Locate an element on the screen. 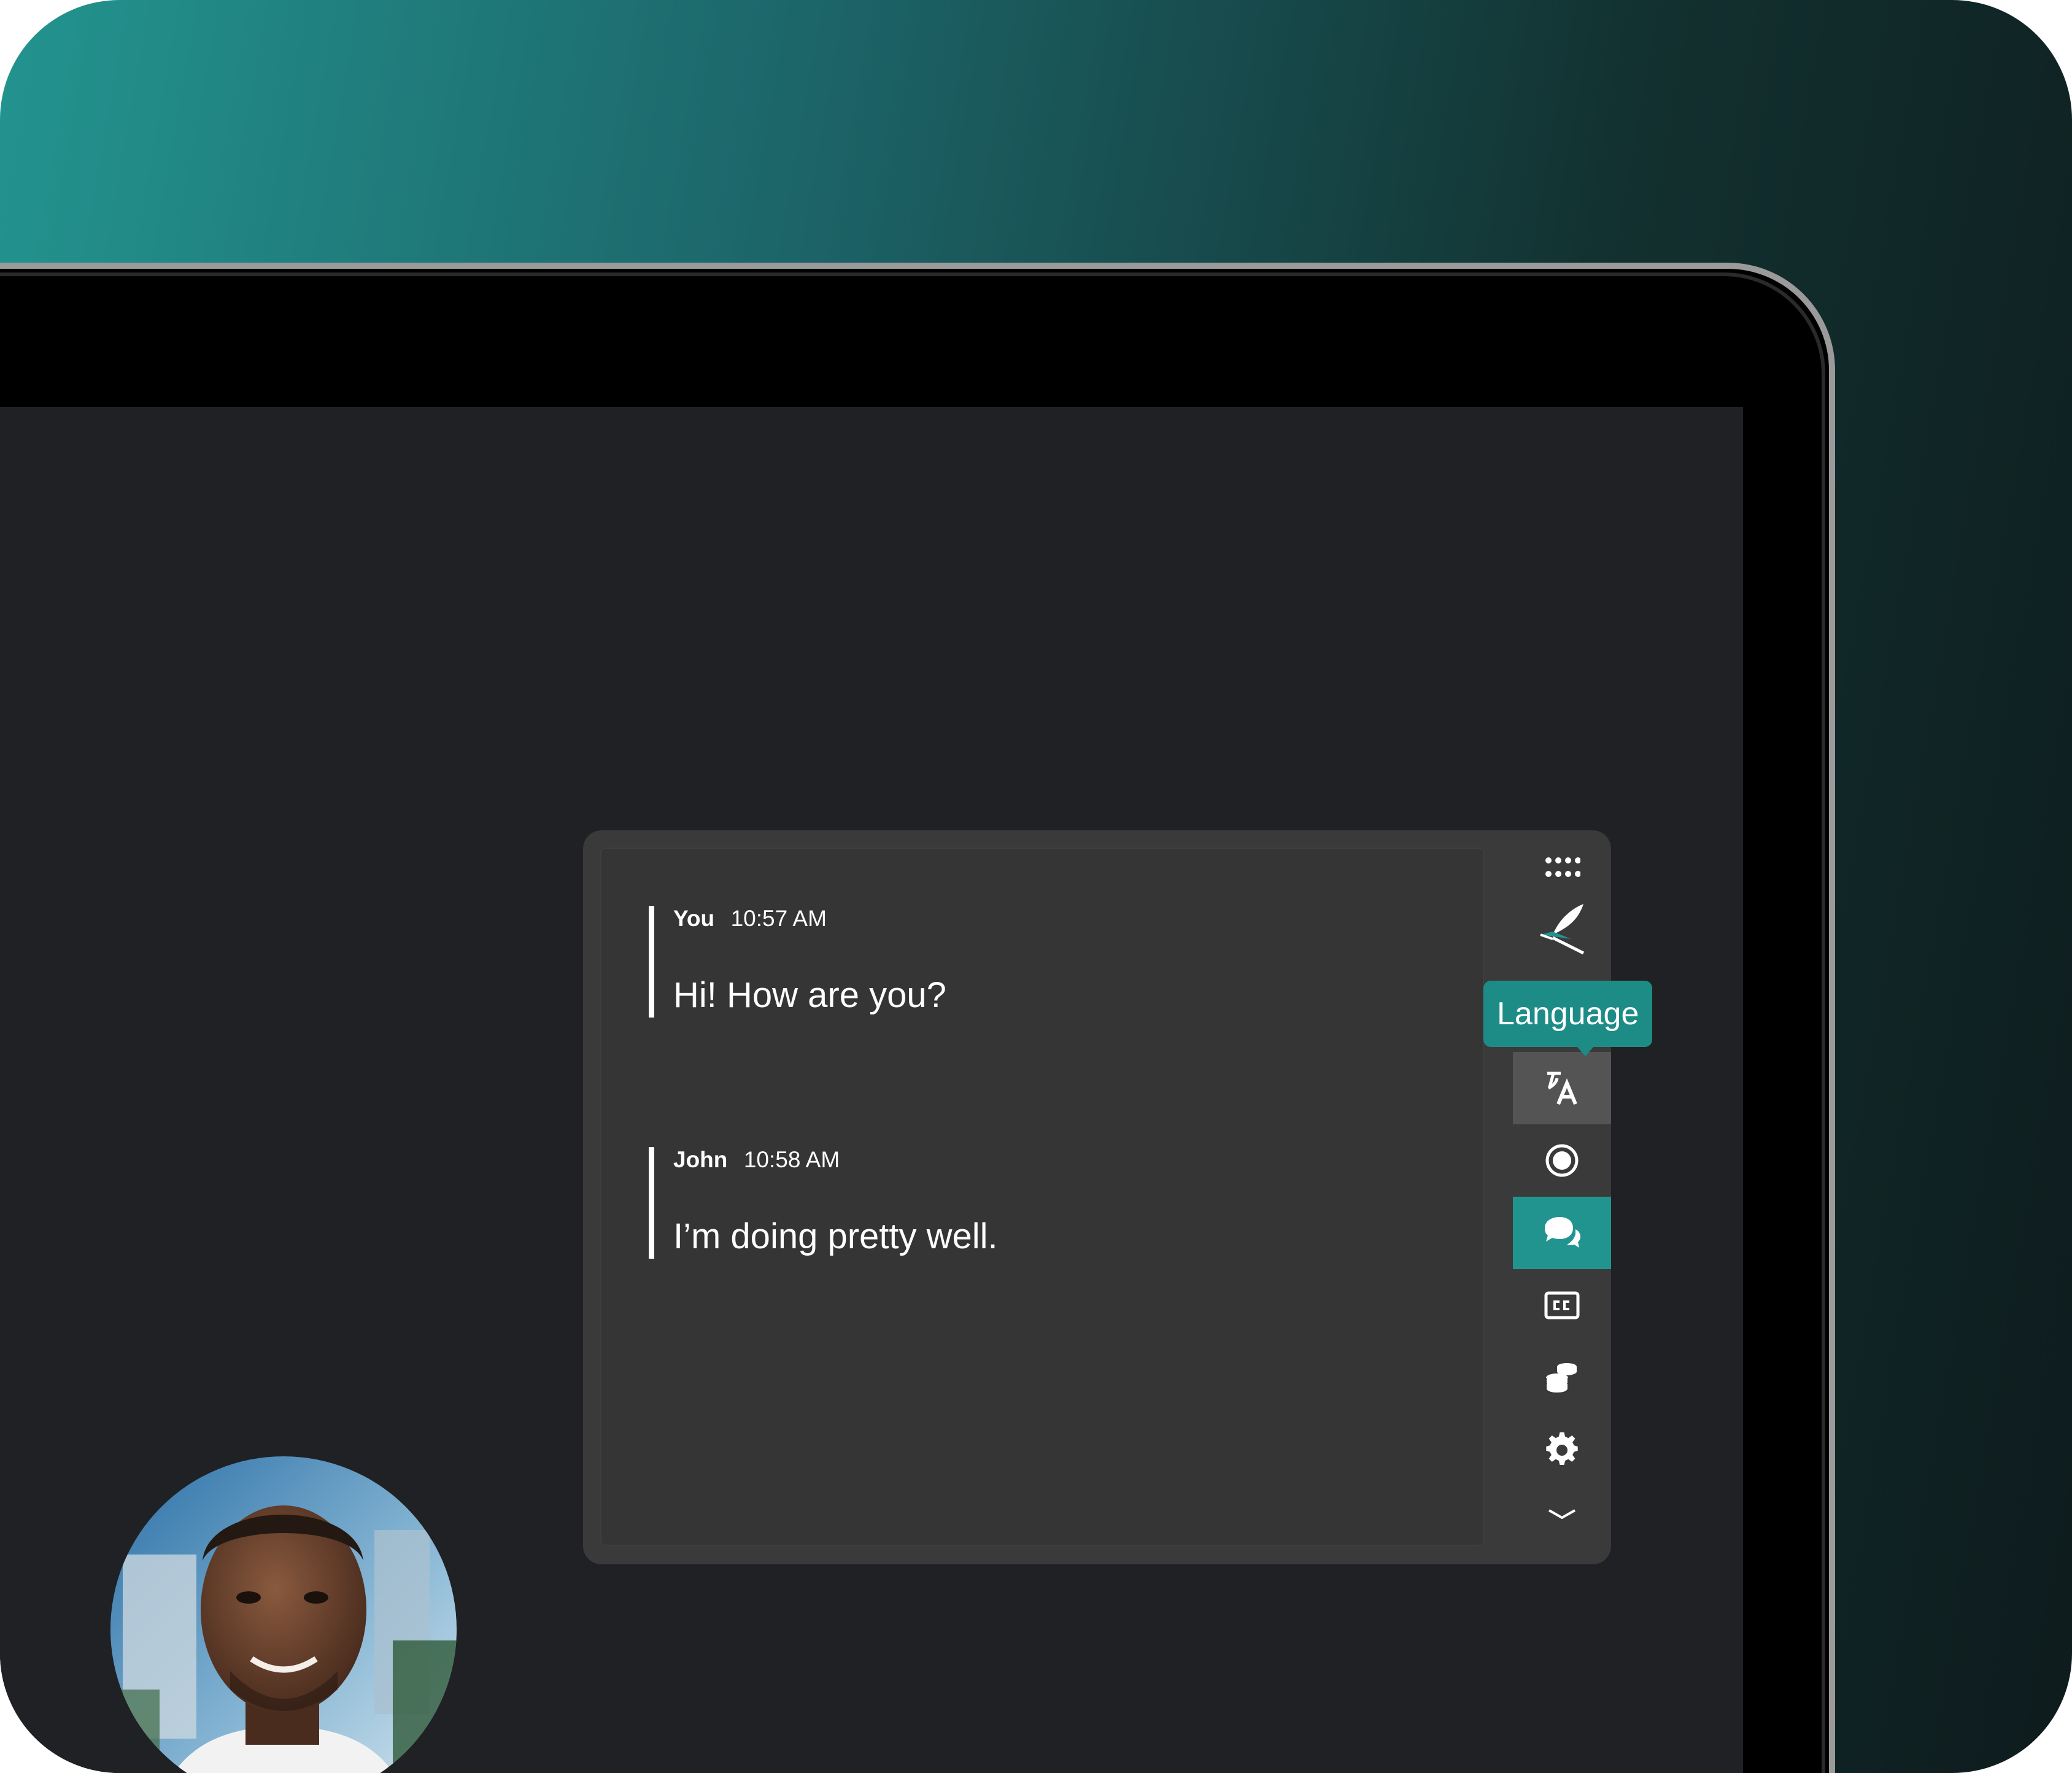 The width and height of the screenshot is (2072, 1773). participant-photo is located at coordinates (283, 1614).